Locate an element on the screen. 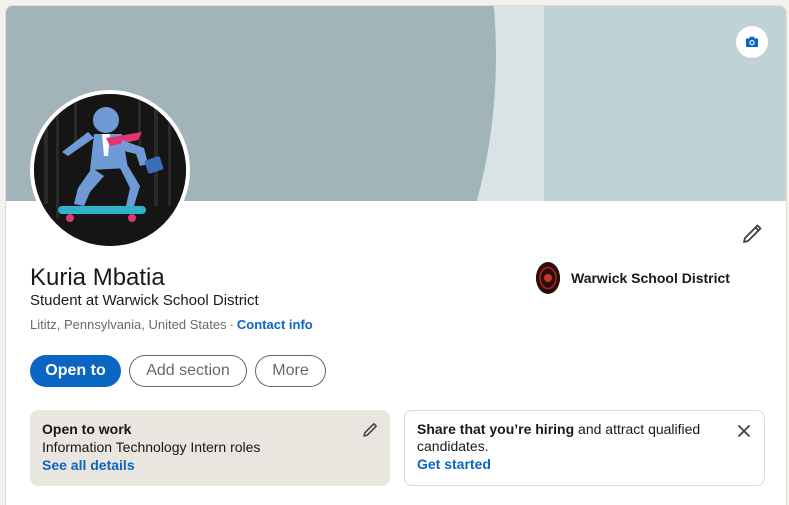 This screenshot has width=789, height=505. edit-banner-button is located at coordinates (752, 42).